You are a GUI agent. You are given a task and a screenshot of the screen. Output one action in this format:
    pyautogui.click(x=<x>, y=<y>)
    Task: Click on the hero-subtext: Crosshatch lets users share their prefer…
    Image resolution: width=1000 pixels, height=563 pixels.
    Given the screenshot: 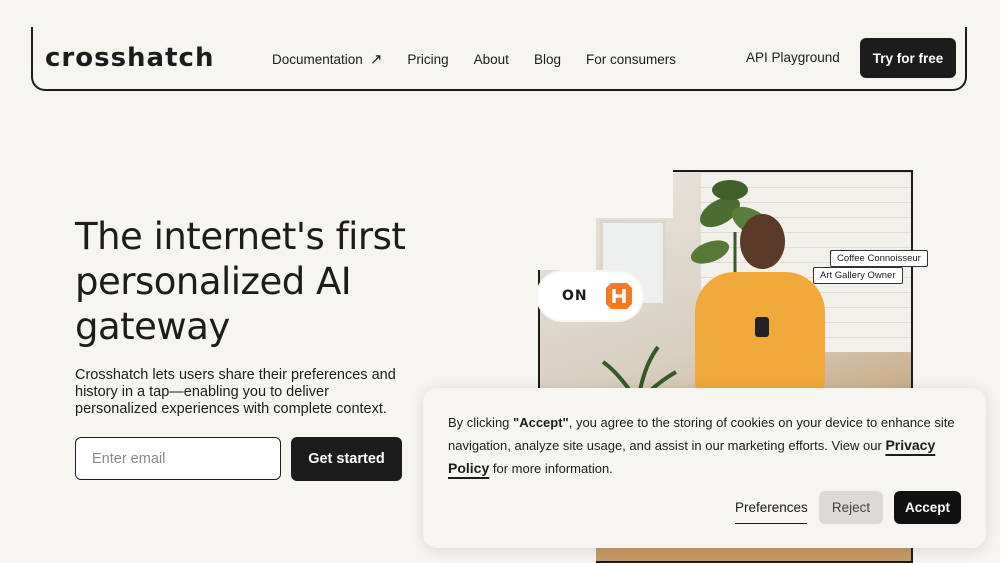 What is the action you would take?
    pyautogui.click(x=235, y=392)
    